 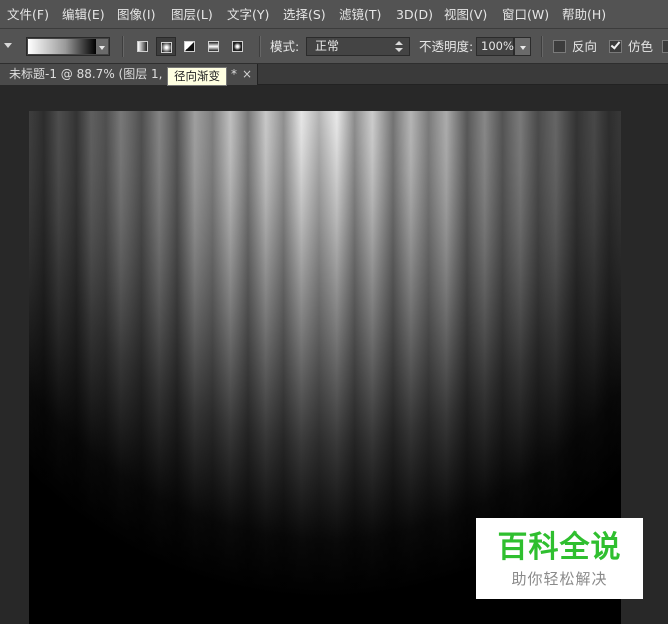 I want to click on linear-gradient-icon, so click(x=142, y=46).